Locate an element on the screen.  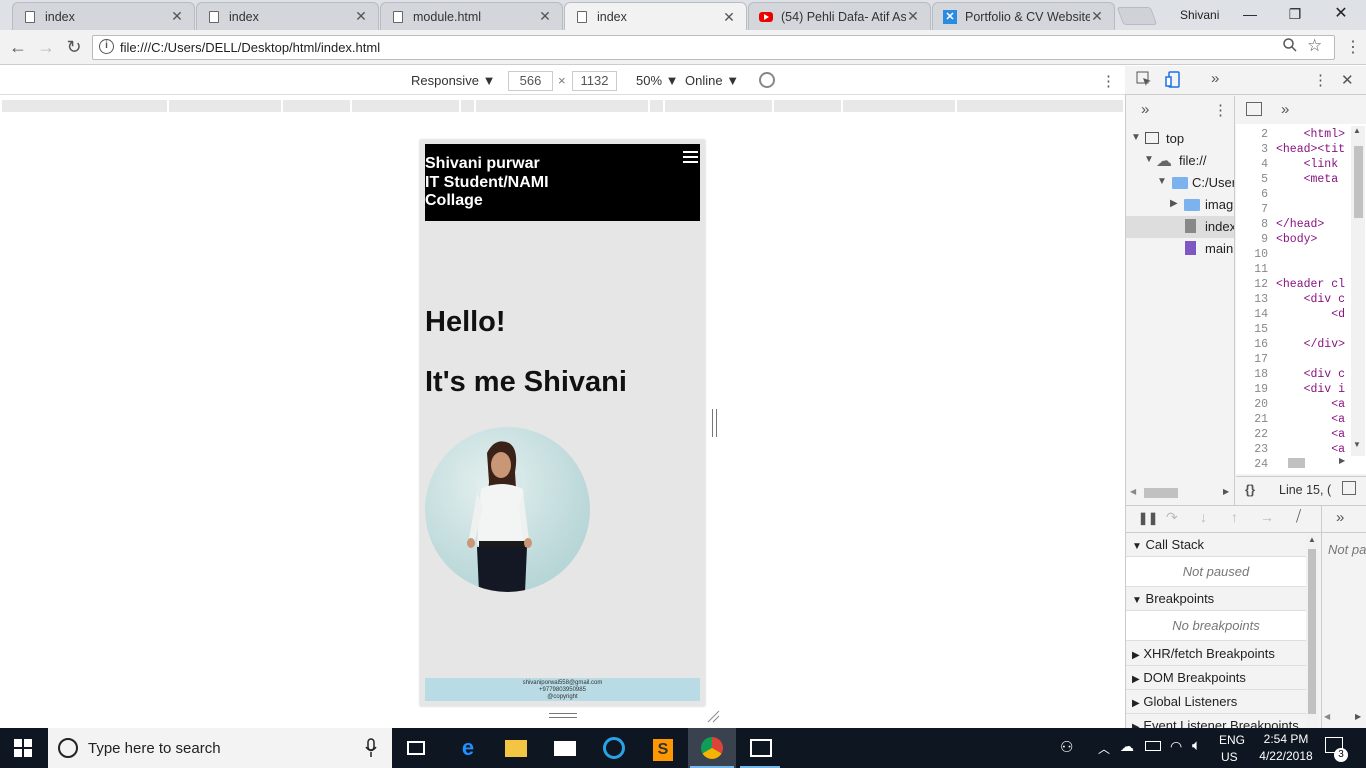
xhr-breakpoints-header: ▶ XHR/fetch Breakpoints is located at coordinates (1216, 654).